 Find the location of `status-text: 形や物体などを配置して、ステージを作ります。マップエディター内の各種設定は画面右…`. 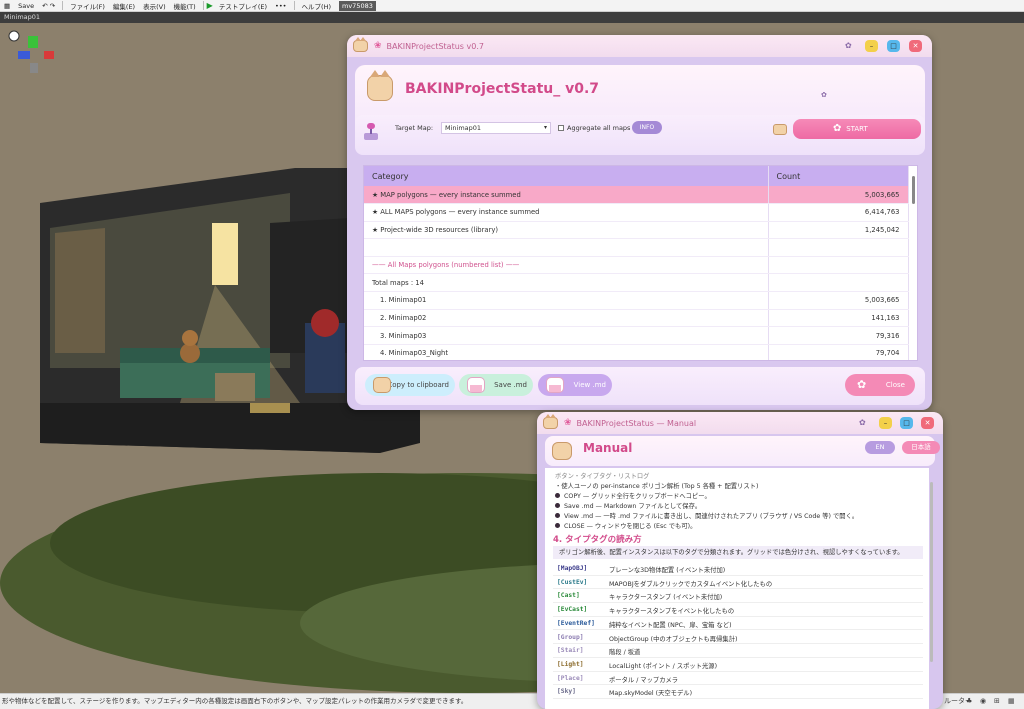

status-text: 形や物体などを配置して、ステージを作ります。マップエディター内の各種設定は画面右… is located at coordinates (235, 701).